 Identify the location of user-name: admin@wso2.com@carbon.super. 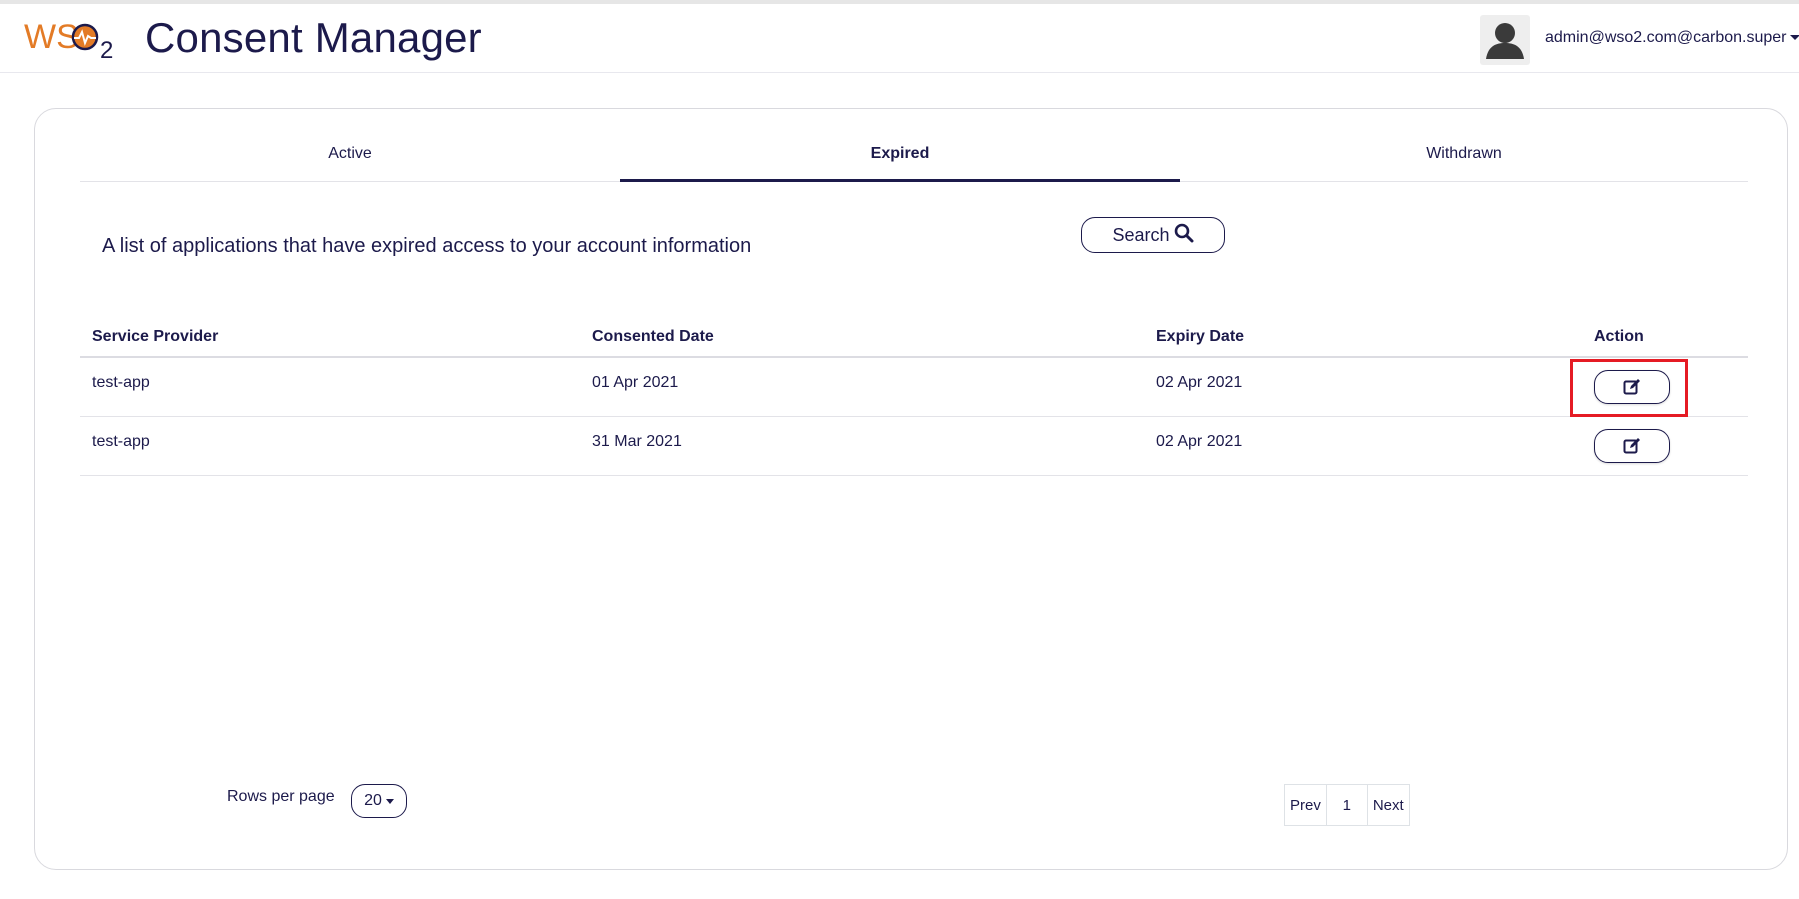
(1666, 37).